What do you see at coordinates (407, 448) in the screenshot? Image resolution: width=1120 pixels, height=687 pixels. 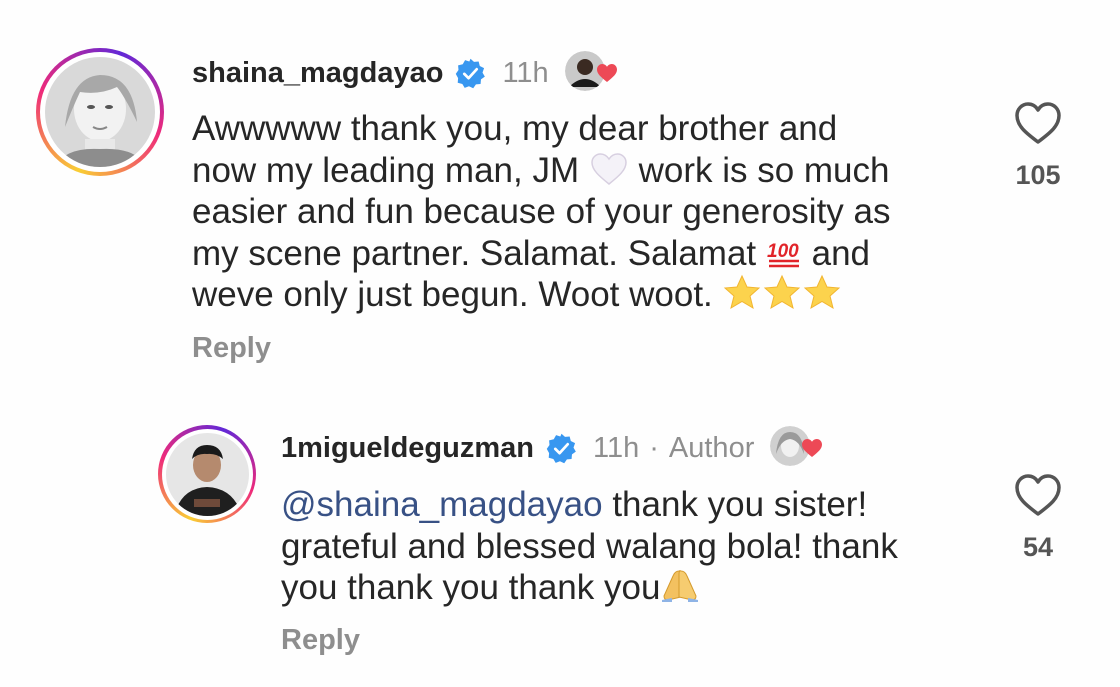 I see `username: 1migueldeguzman` at bounding box center [407, 448].